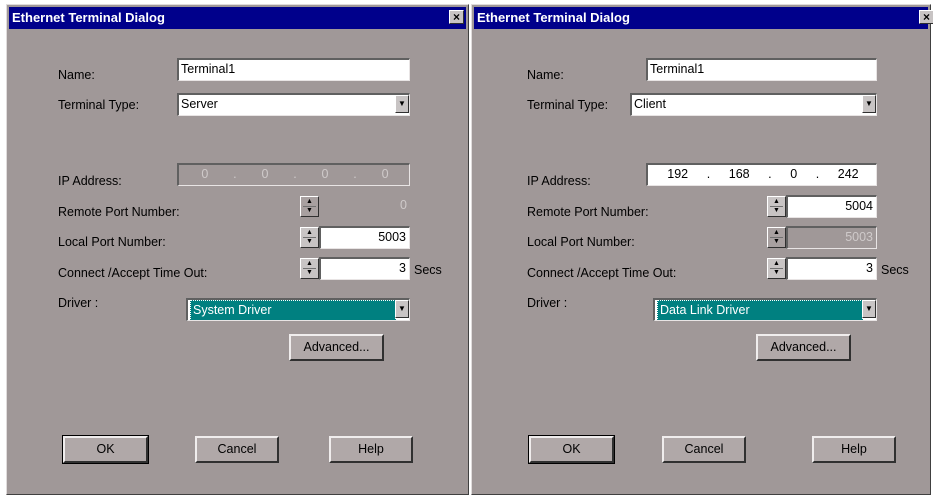  I want to click on driver-select: System Driver ▼, so click(298, 309).